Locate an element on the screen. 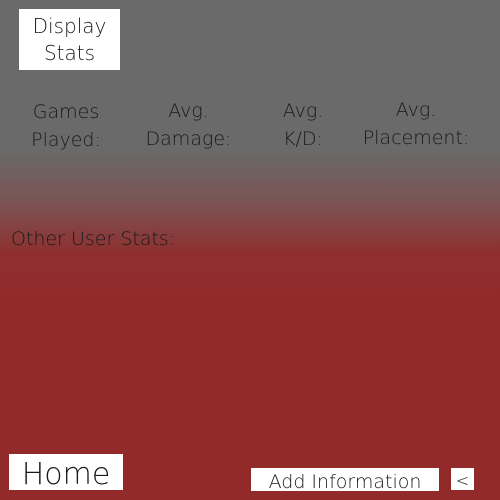 The image size is (500, 500). other-user-stats-label: Other User Stats: is located at coordinates (93, 239).